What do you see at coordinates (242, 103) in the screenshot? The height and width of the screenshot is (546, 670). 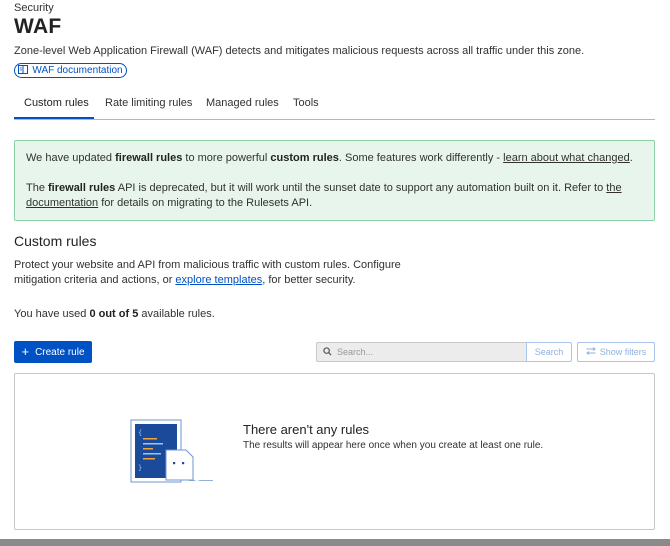 I see `tab-managed-rules: Managed rules` at bounding box center [242, 103].